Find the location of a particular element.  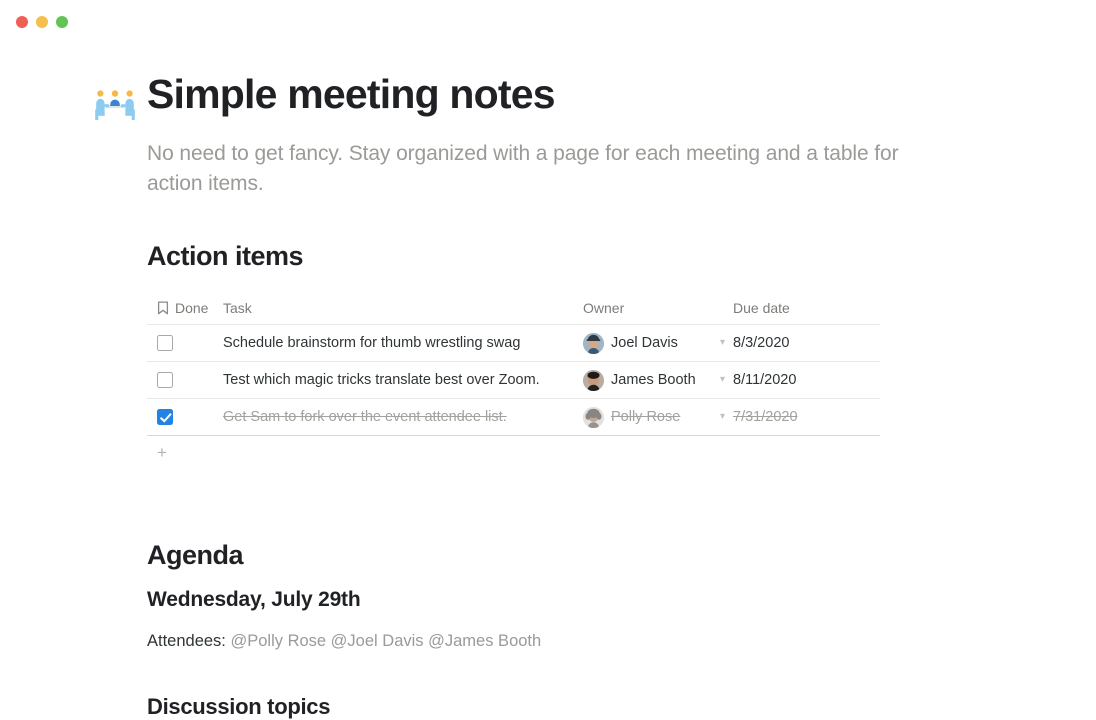

column-header-owner: Owner is located at coordinates (658, 308).